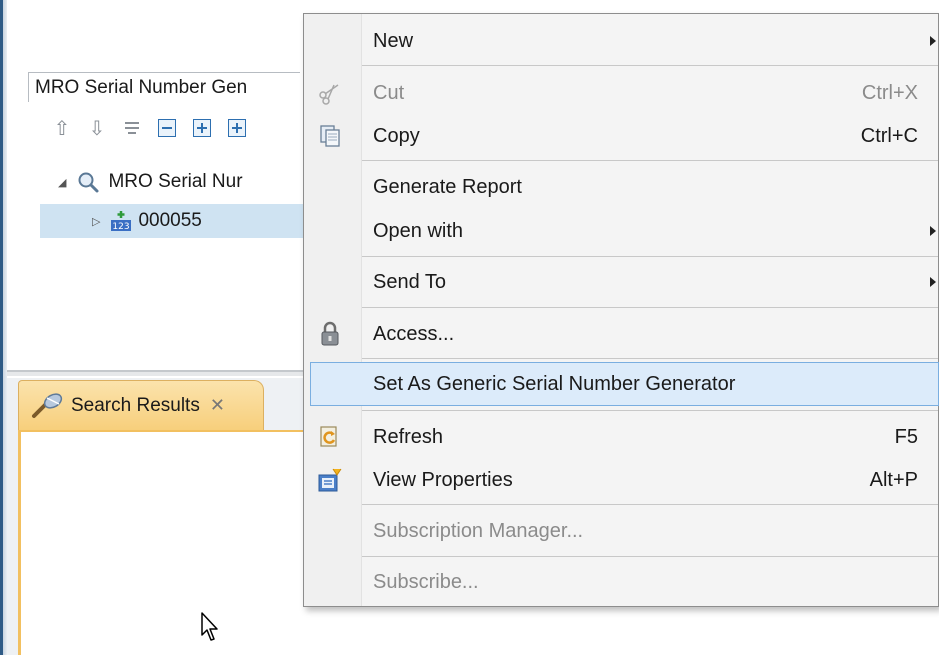 The image size is (939, 655). What do you see at coordinates (170, 220) in the screenshot?
I see `tree-child-label: 000055` at bounding box center [170, 220].